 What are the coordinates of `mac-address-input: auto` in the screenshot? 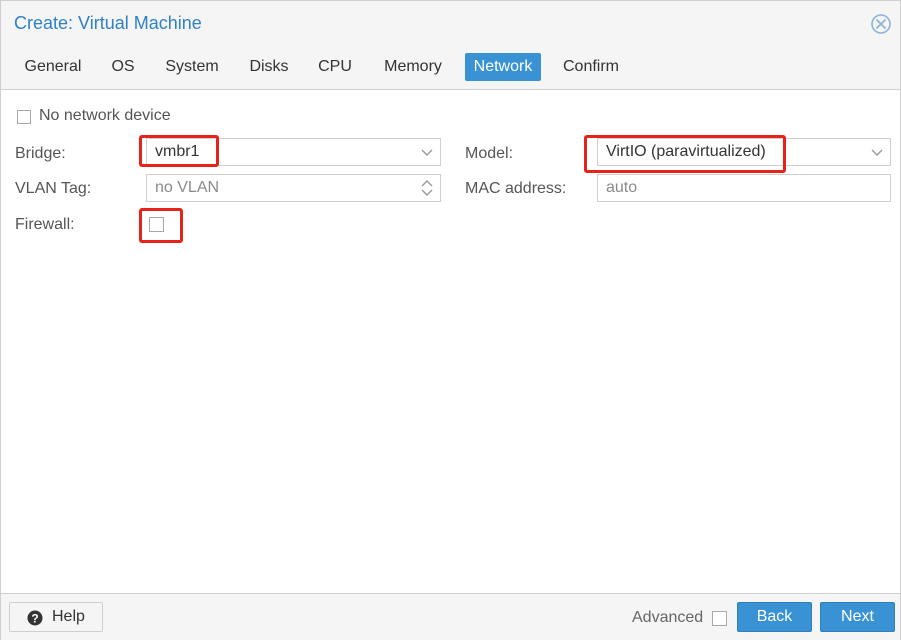 It's located at (744, 188).